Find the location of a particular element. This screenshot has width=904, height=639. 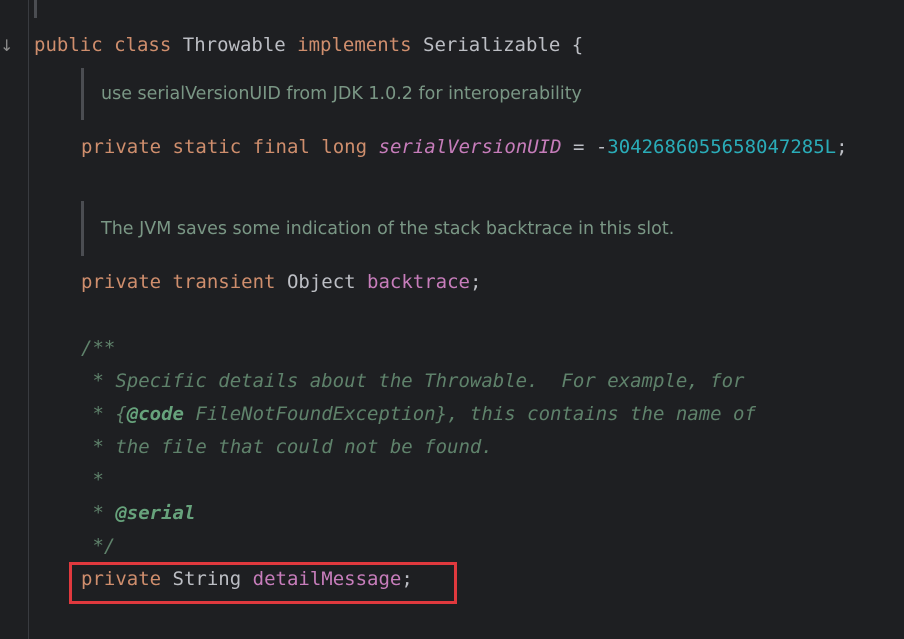

javadoc-tag-code: @code is located at coordinates (155, 414).